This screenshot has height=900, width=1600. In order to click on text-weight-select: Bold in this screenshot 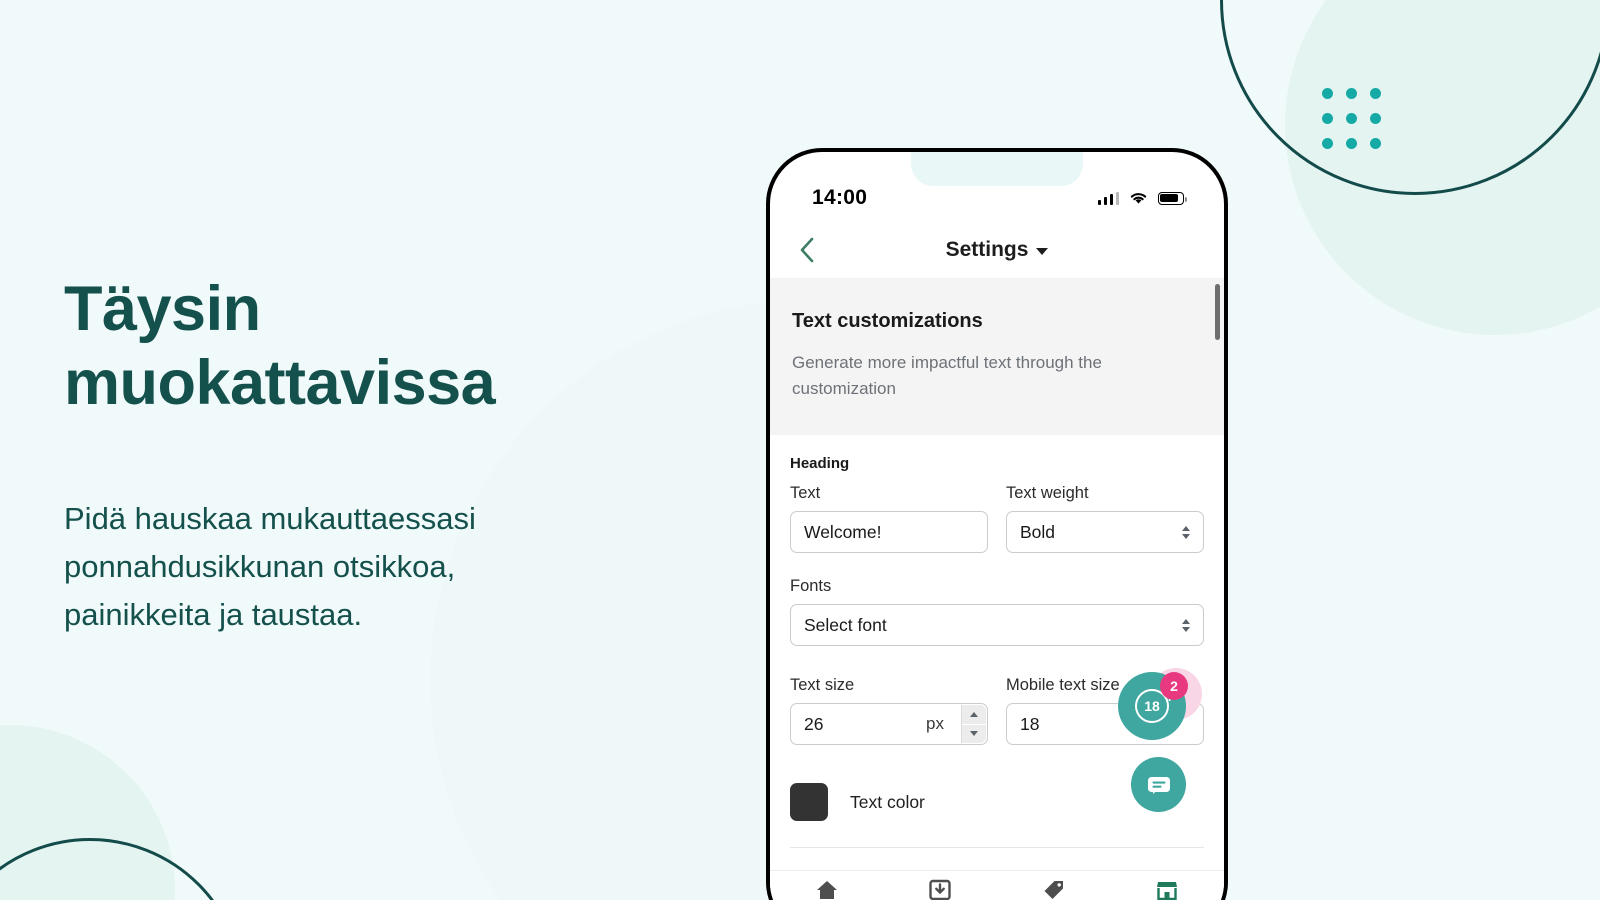, I will do `click(1105, 532)`.